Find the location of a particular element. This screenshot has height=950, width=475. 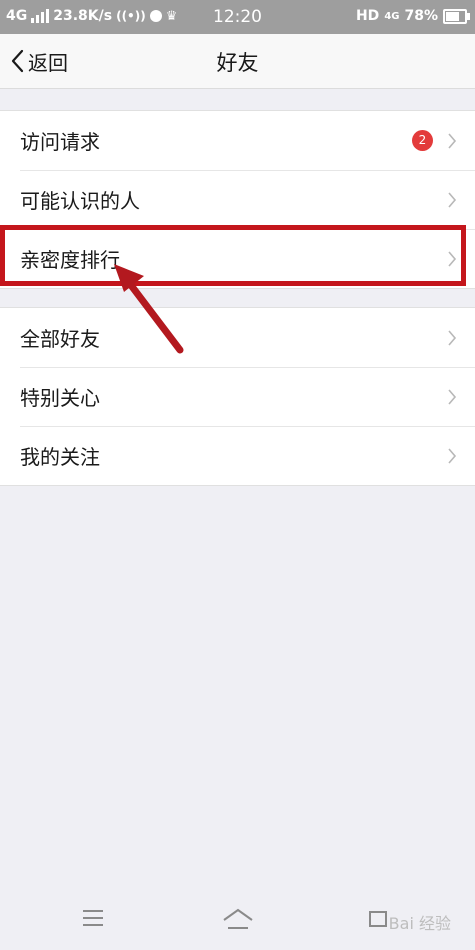

watermark: Bai 经验 is located at coordinates (419, 923).